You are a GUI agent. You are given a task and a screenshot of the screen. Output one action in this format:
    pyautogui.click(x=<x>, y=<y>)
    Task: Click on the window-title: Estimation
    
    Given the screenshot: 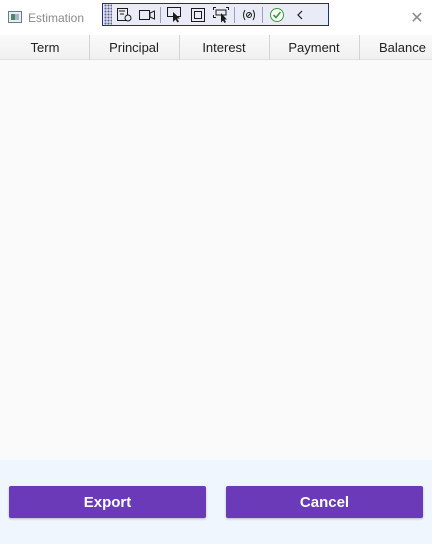 What is the action you would take?
    pyautogui.click(x=56, y=18)
    